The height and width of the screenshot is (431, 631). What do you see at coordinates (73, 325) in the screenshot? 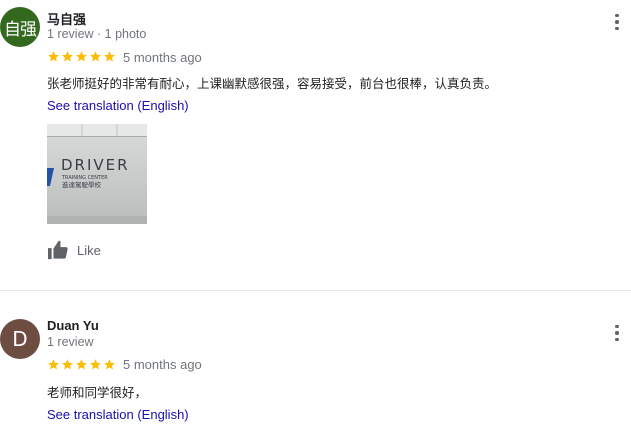
I see `reviewer-name: Duan Yu` at bounding box center [73, 325].